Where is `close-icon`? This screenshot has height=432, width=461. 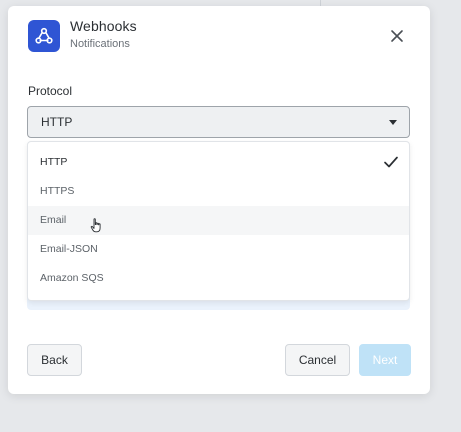 close-icon is located at coordinates (397, 36).